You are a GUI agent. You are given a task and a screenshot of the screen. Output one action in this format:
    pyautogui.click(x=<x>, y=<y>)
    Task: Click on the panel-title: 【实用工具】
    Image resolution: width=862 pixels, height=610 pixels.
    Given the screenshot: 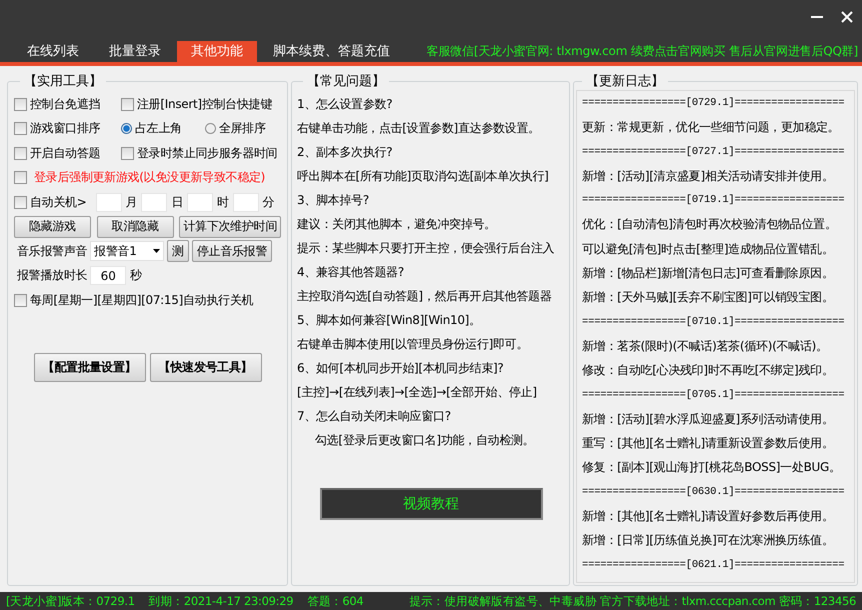 What is the action you would take?
    pyautogui.click(x=63, y=81)
    